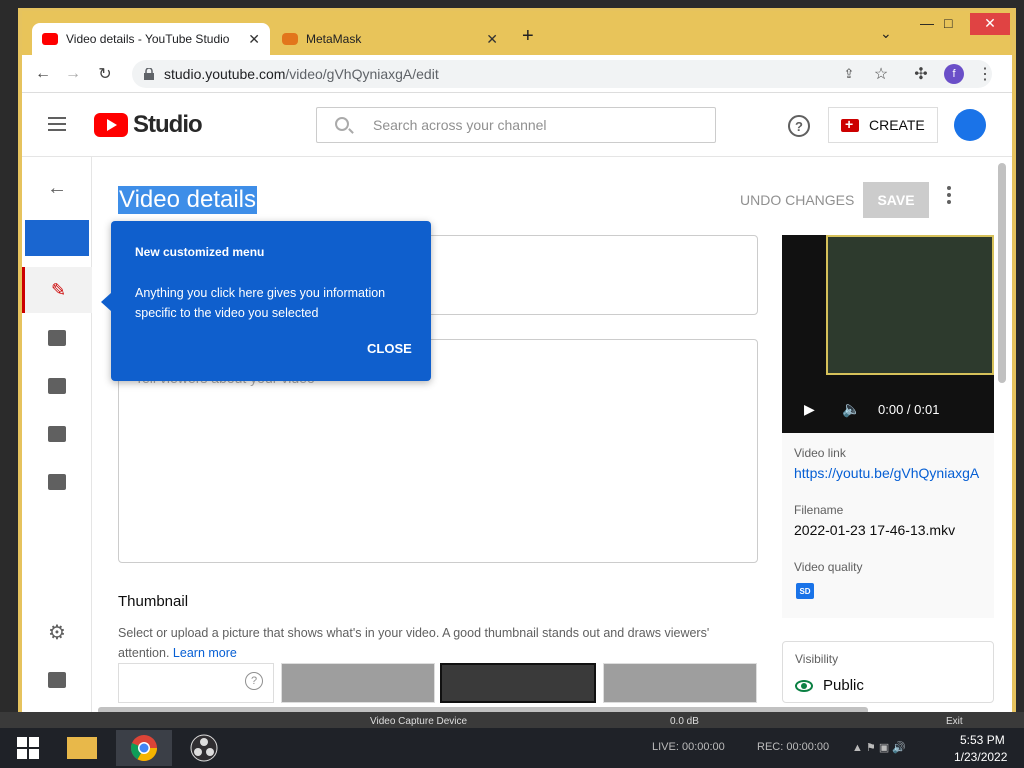 The width and height of the screenshot is (1024, 768). I want to click on send-feedback-icon, so click(57, 680).